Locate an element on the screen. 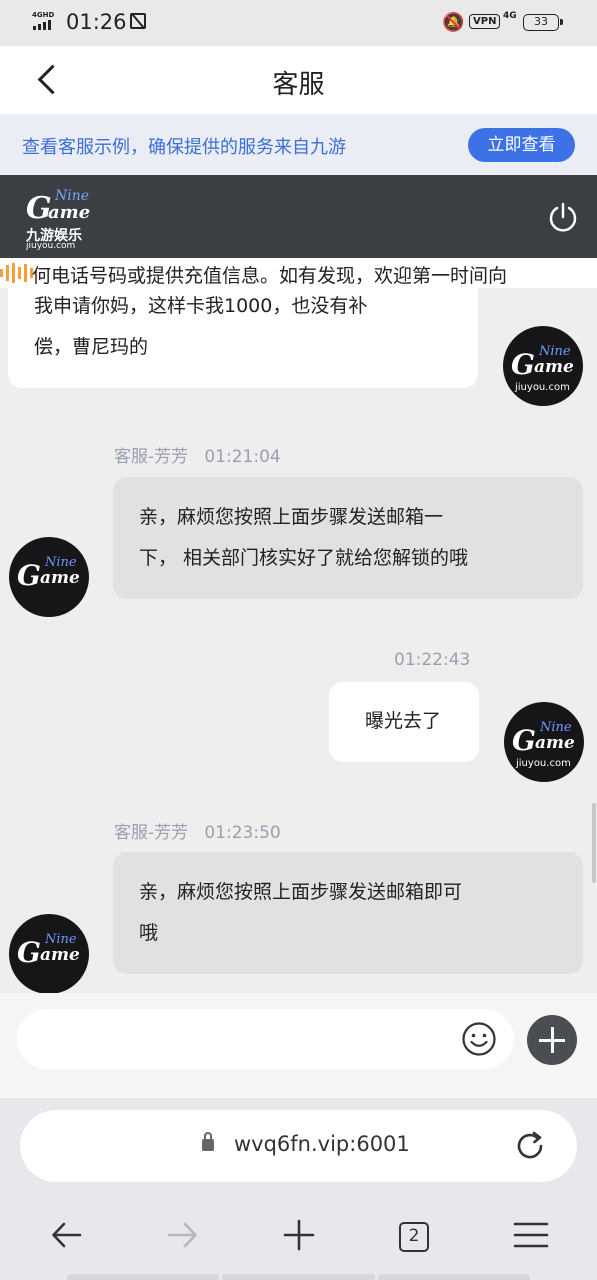  message-input is located at coordinates (265, 1039).